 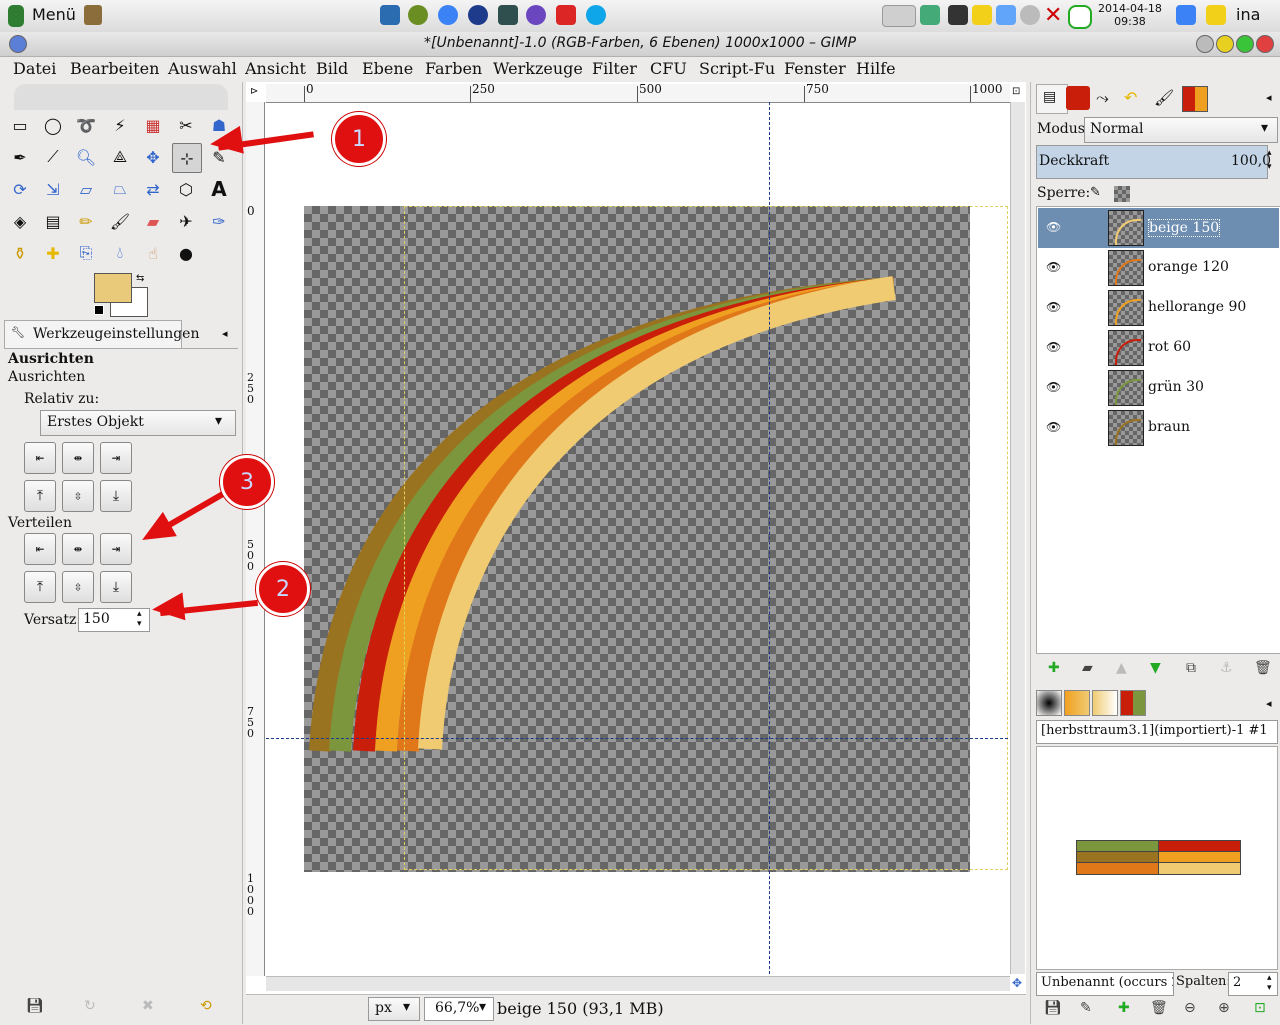 I want to click on maximize-button, so click(x=1245, y=44).